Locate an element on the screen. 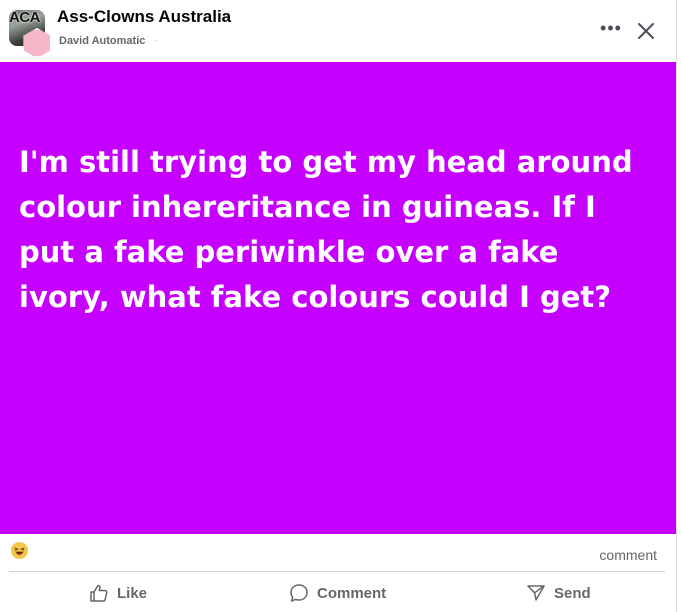 The height and width of the screenshot is (612, 681). group-name: Ass-Clowns Australia is located at coordinates (144, 17).